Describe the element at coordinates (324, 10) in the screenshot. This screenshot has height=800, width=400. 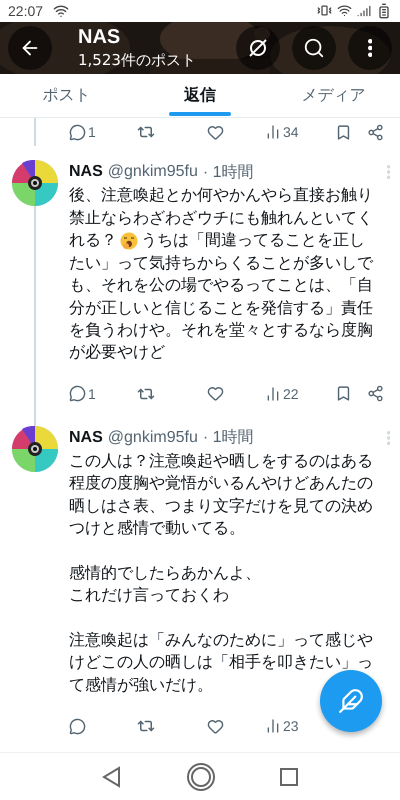
I see `vibrate-icon` at that location.